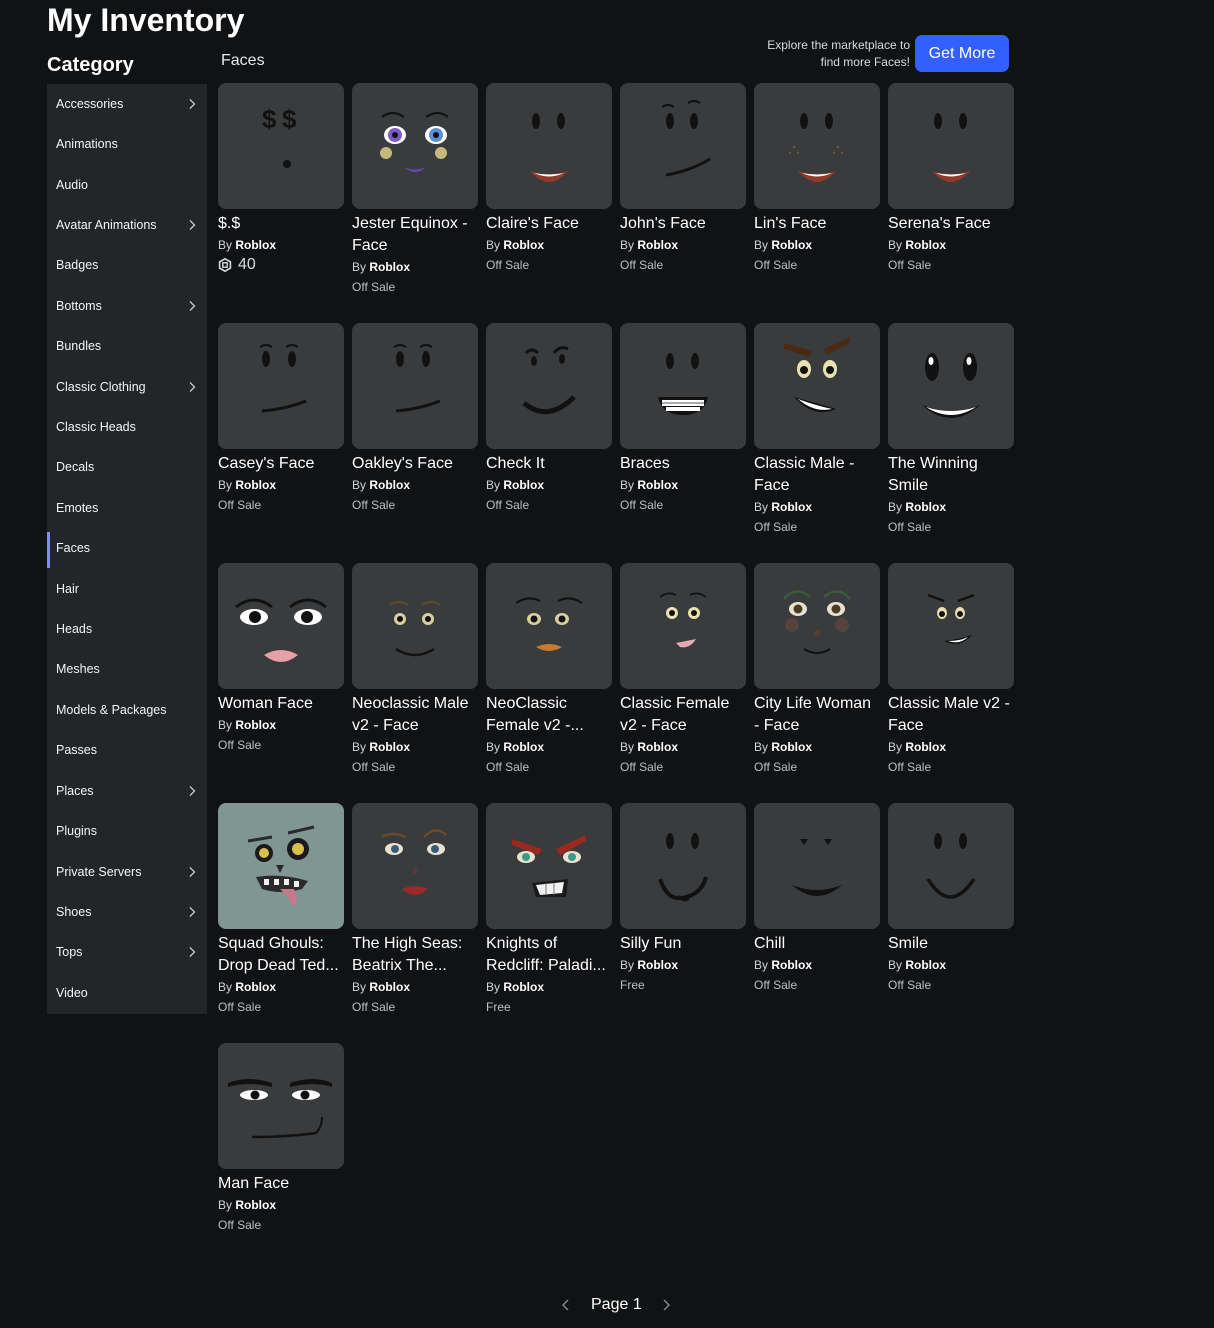 This screenshot has height=1328, width=1214. I want to click on sidebar-item-decals: Decals, so click(127, 467).